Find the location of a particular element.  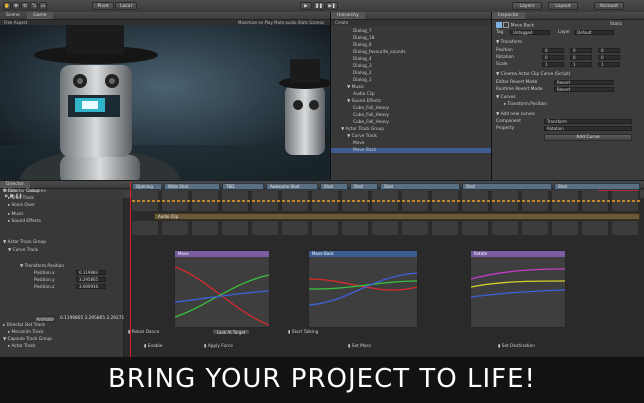

position-x-value: 0.119883 is located at coordinates (91, 272).